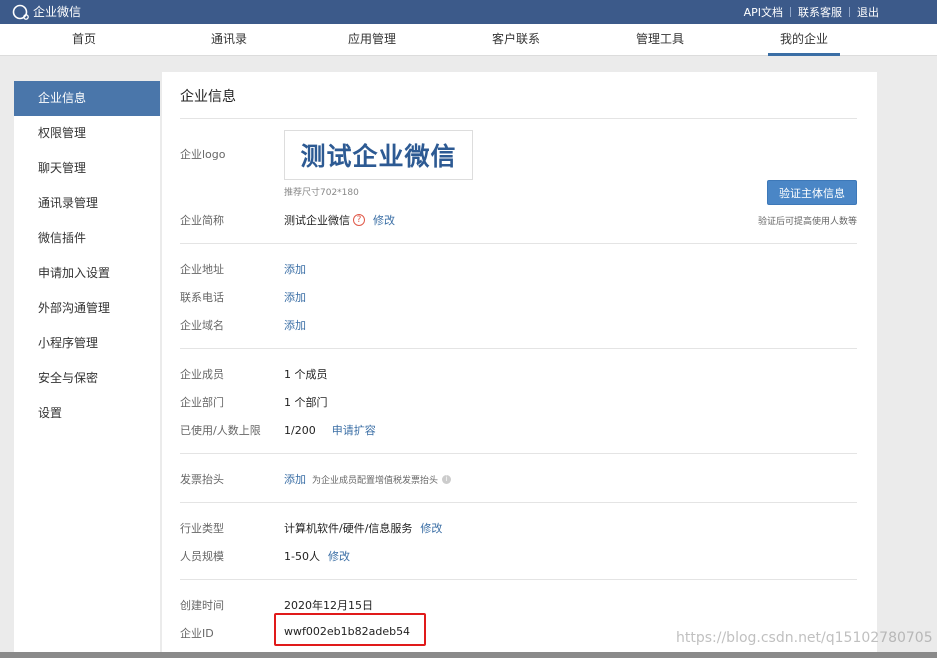  Describe the element at coordinates (202, 402) in the screenshot. I see `departments-label: 企业部门` at that location.